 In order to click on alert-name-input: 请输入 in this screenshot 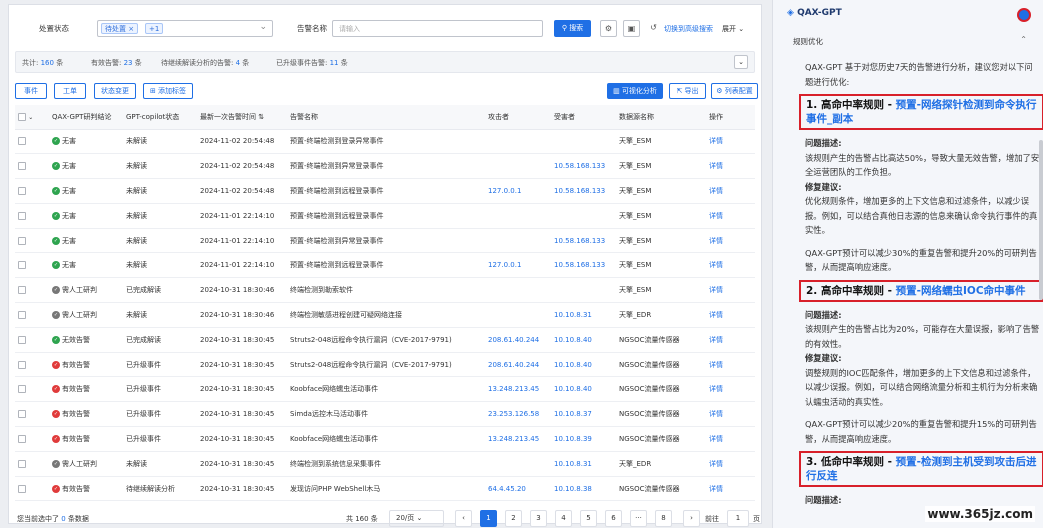, I will do `click(437, 28)`.